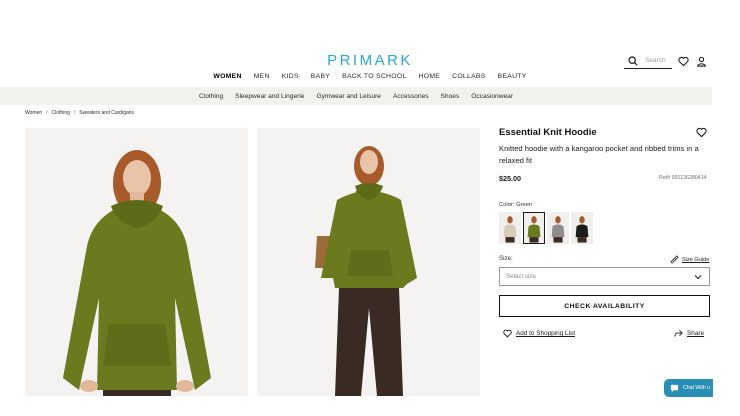  What do you see at coordinates (227, 76) in the screenshot?
I see `nav-women: WOMEN` at bounding box center [227, 76].